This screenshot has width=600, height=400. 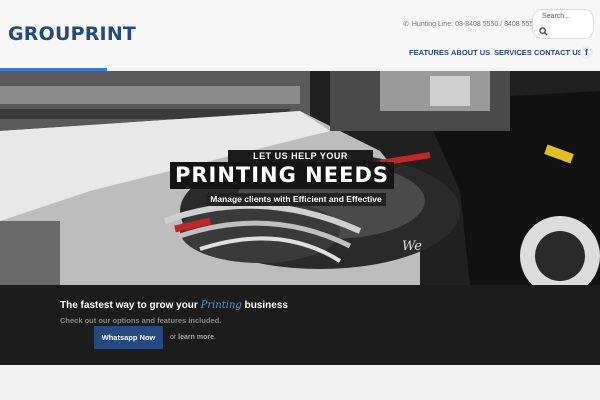 What do you see at coordinates (586, 52) in the screenshot?
I see `facebook-icon: f` at bounding box center [586, 52].